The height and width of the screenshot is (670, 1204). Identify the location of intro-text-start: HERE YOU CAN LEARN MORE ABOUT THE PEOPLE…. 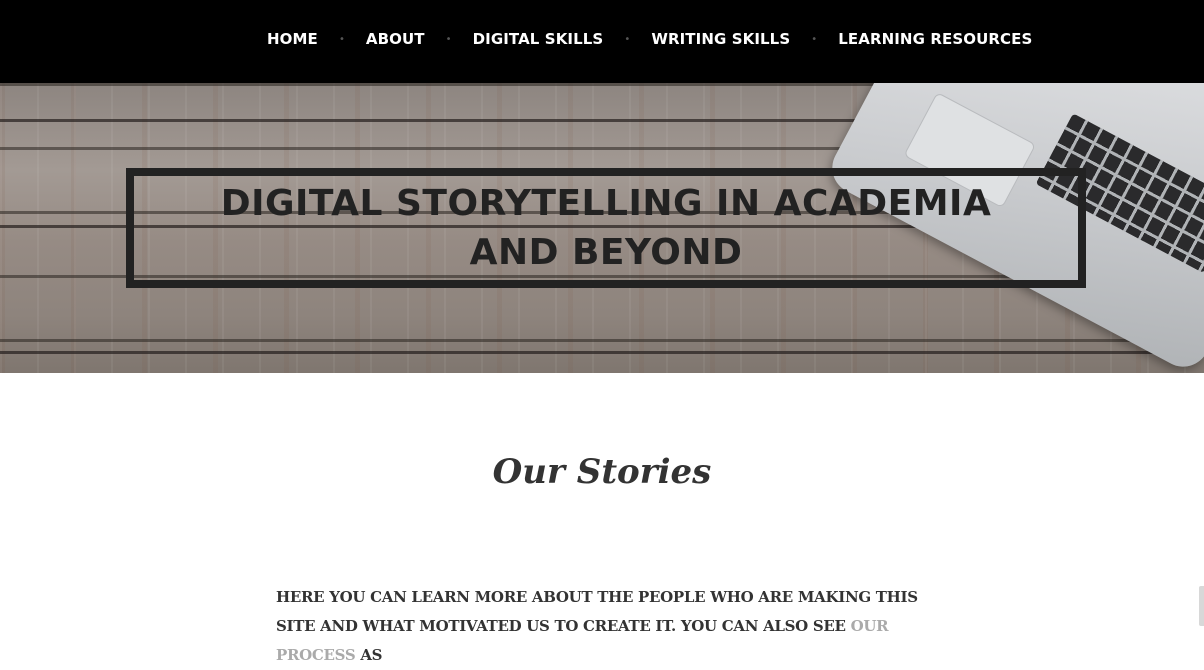
(597, 611).